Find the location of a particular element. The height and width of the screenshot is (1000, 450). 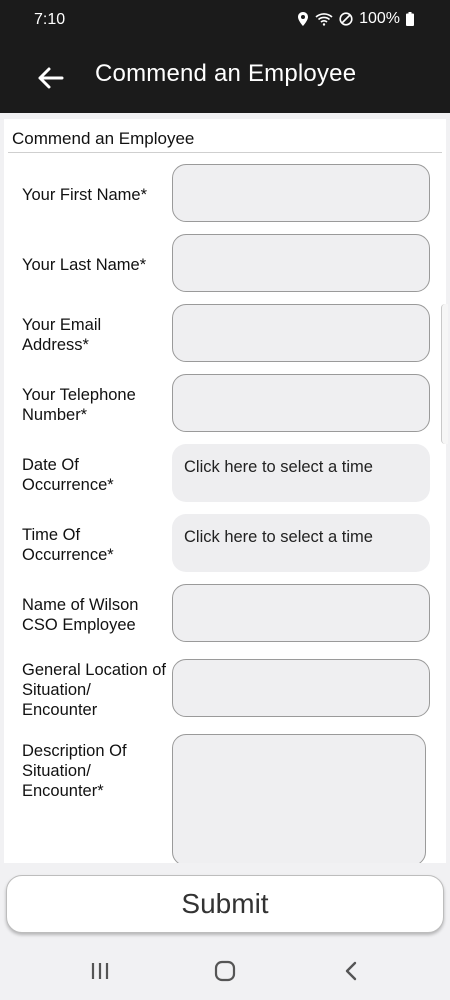

wifi-icon is located at coordinates (324, 19).